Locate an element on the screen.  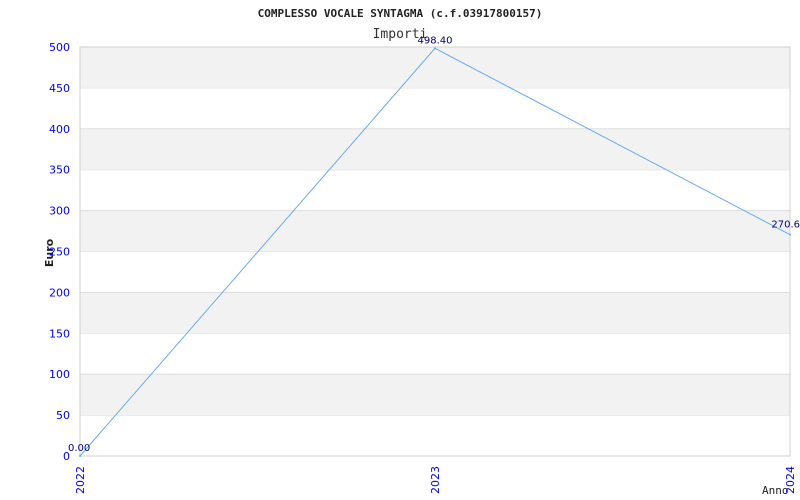
y-tick-label: 200 is located at coordinates (59, 292).